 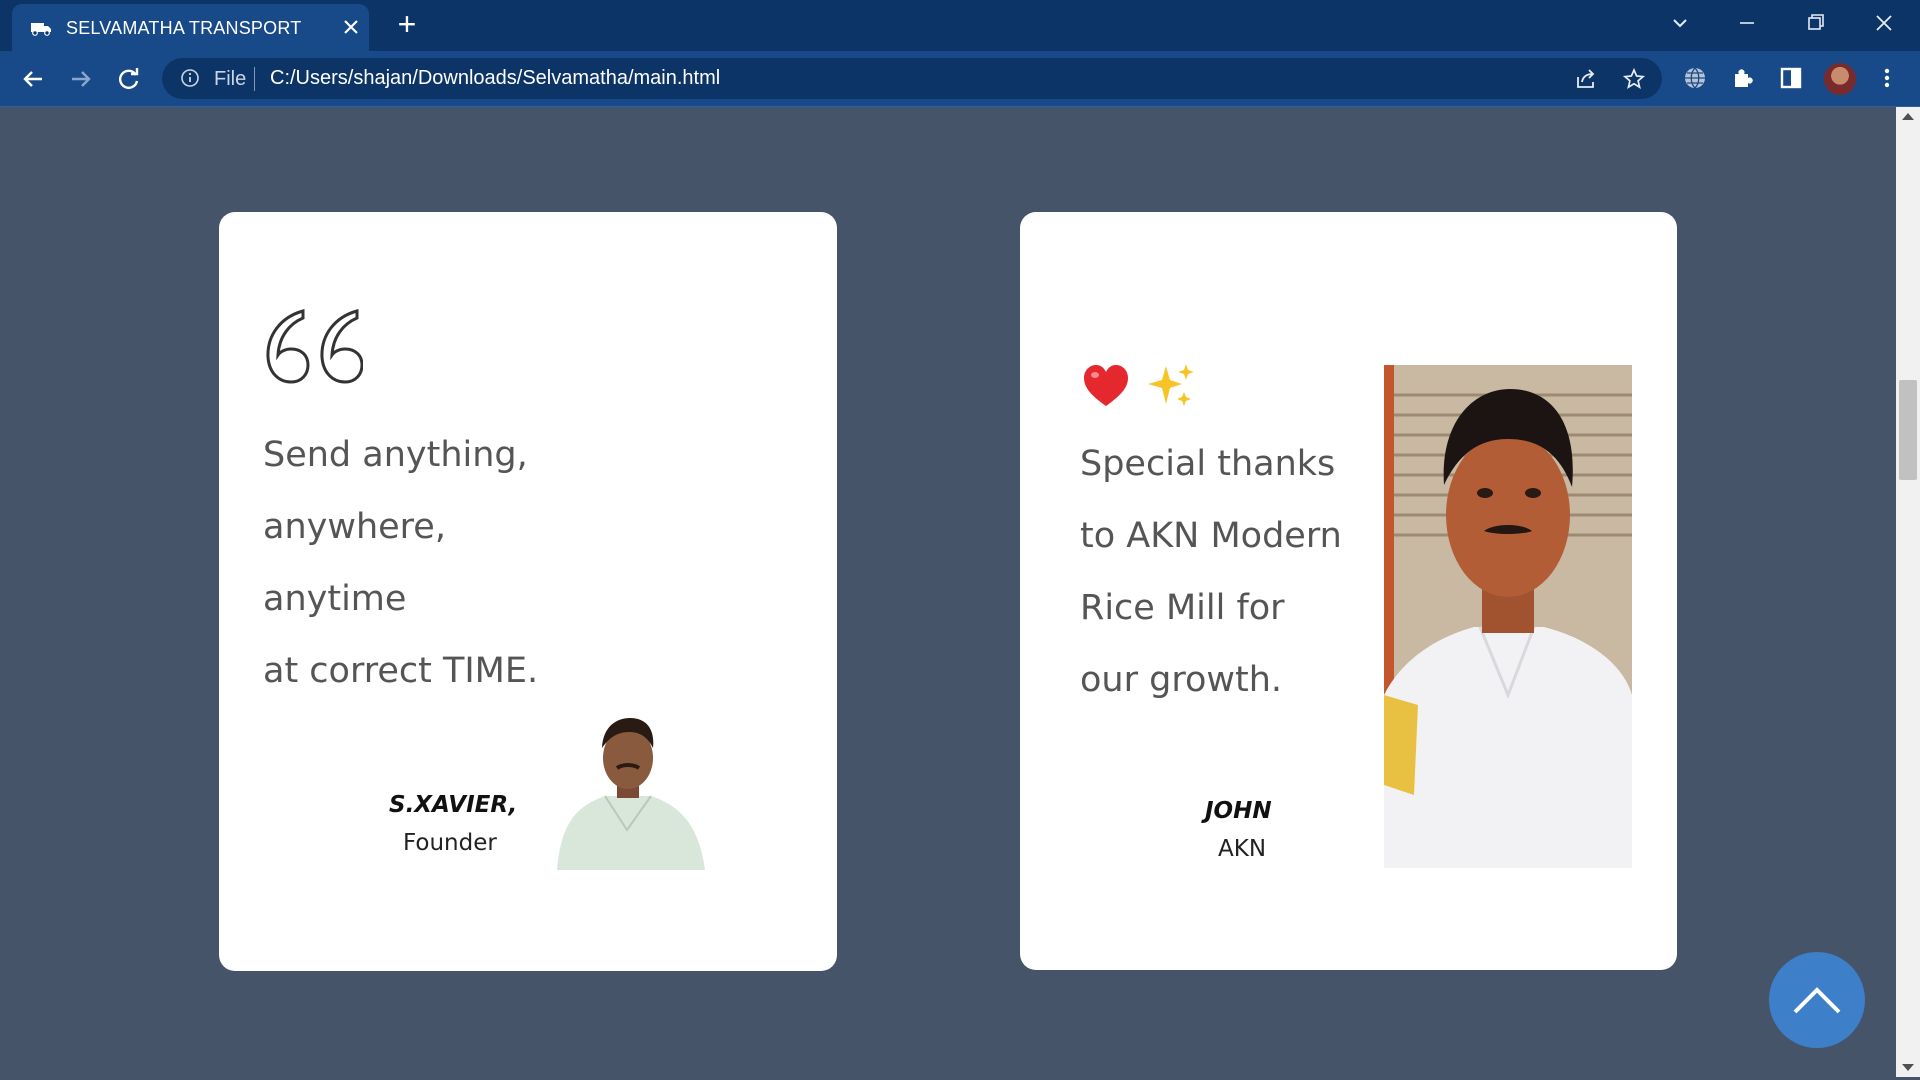 What do you see at coordinates (1680, 23) in the screenshot?
I see `tab-search-icon` at bounding box center [1680, 23].